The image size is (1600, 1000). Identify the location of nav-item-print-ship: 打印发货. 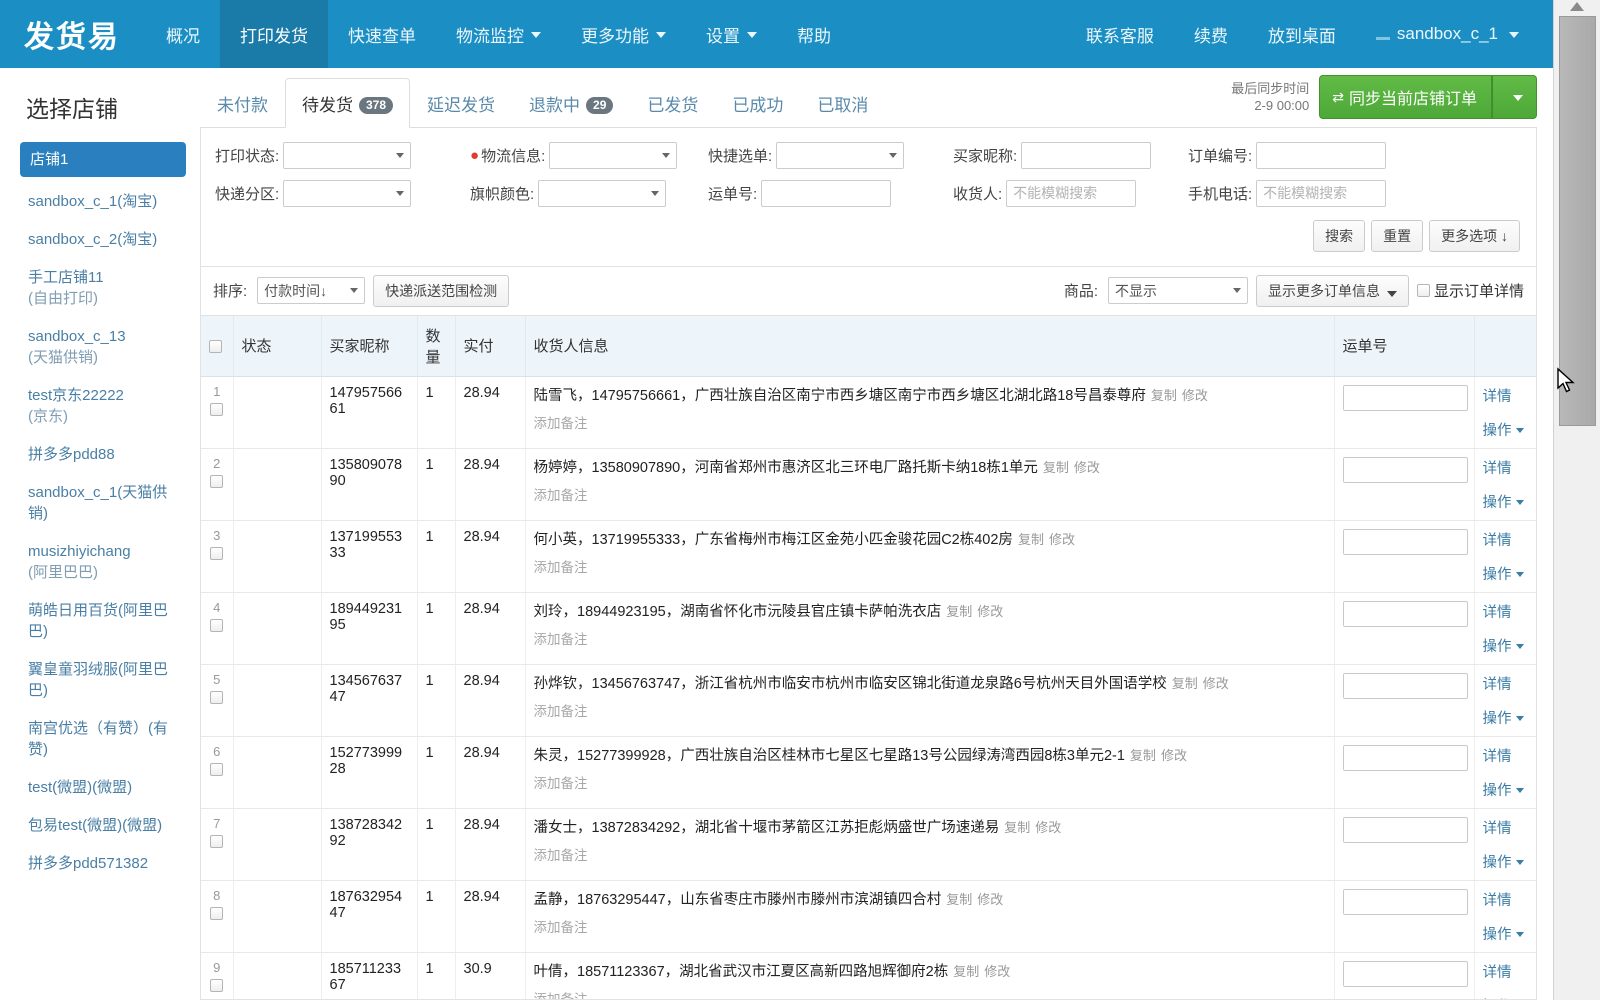
(274, 34).